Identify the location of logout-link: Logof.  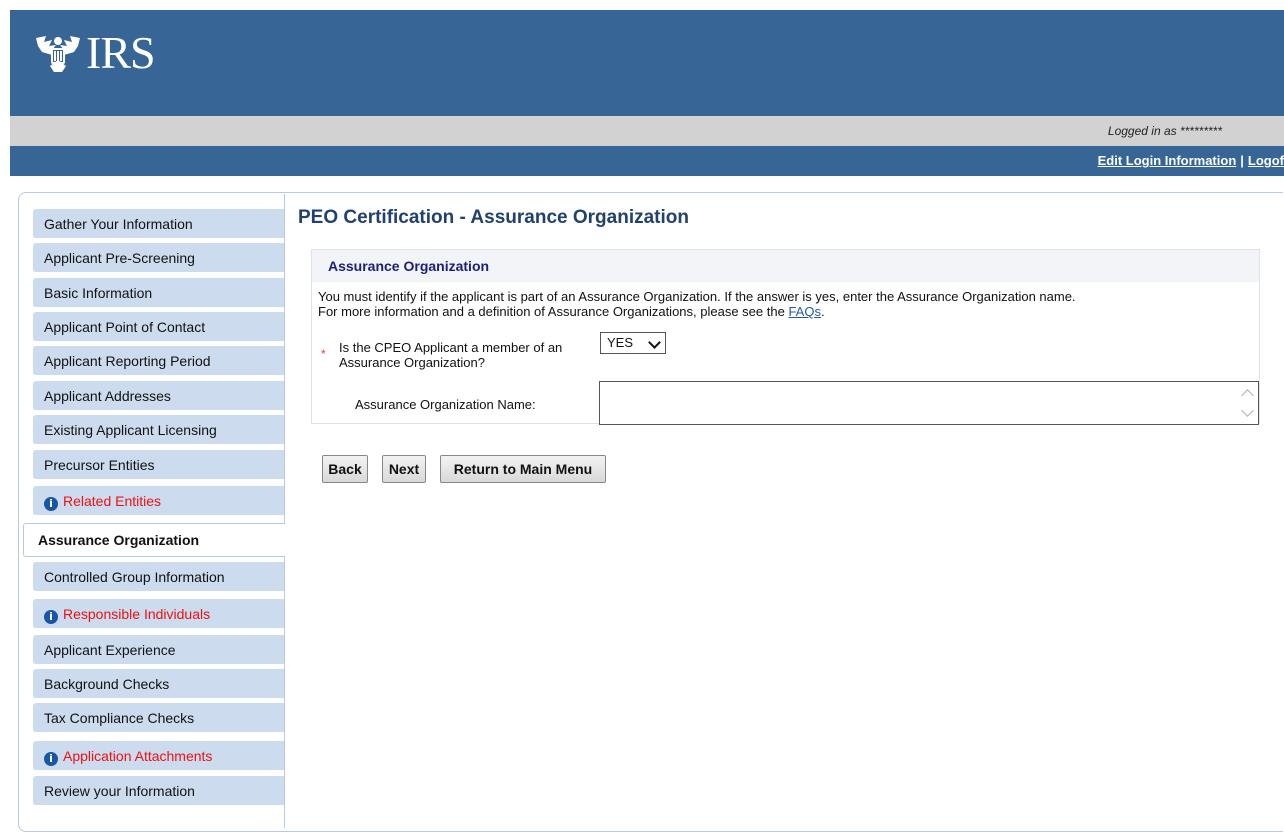
(1266, 160).